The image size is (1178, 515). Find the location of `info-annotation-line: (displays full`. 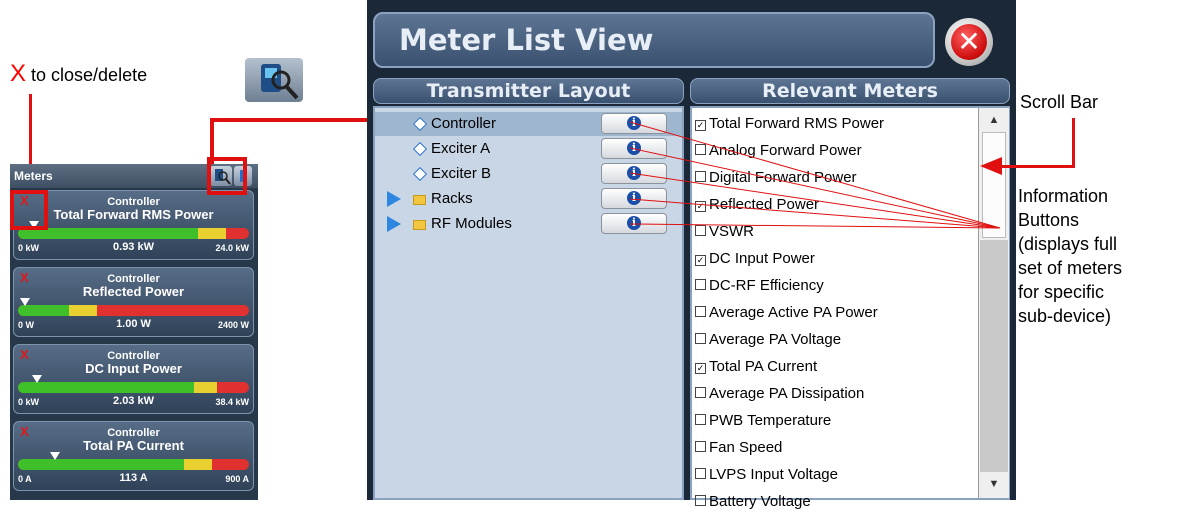

info-annotation-line: (displays full is located at coordinates (1068, 244).